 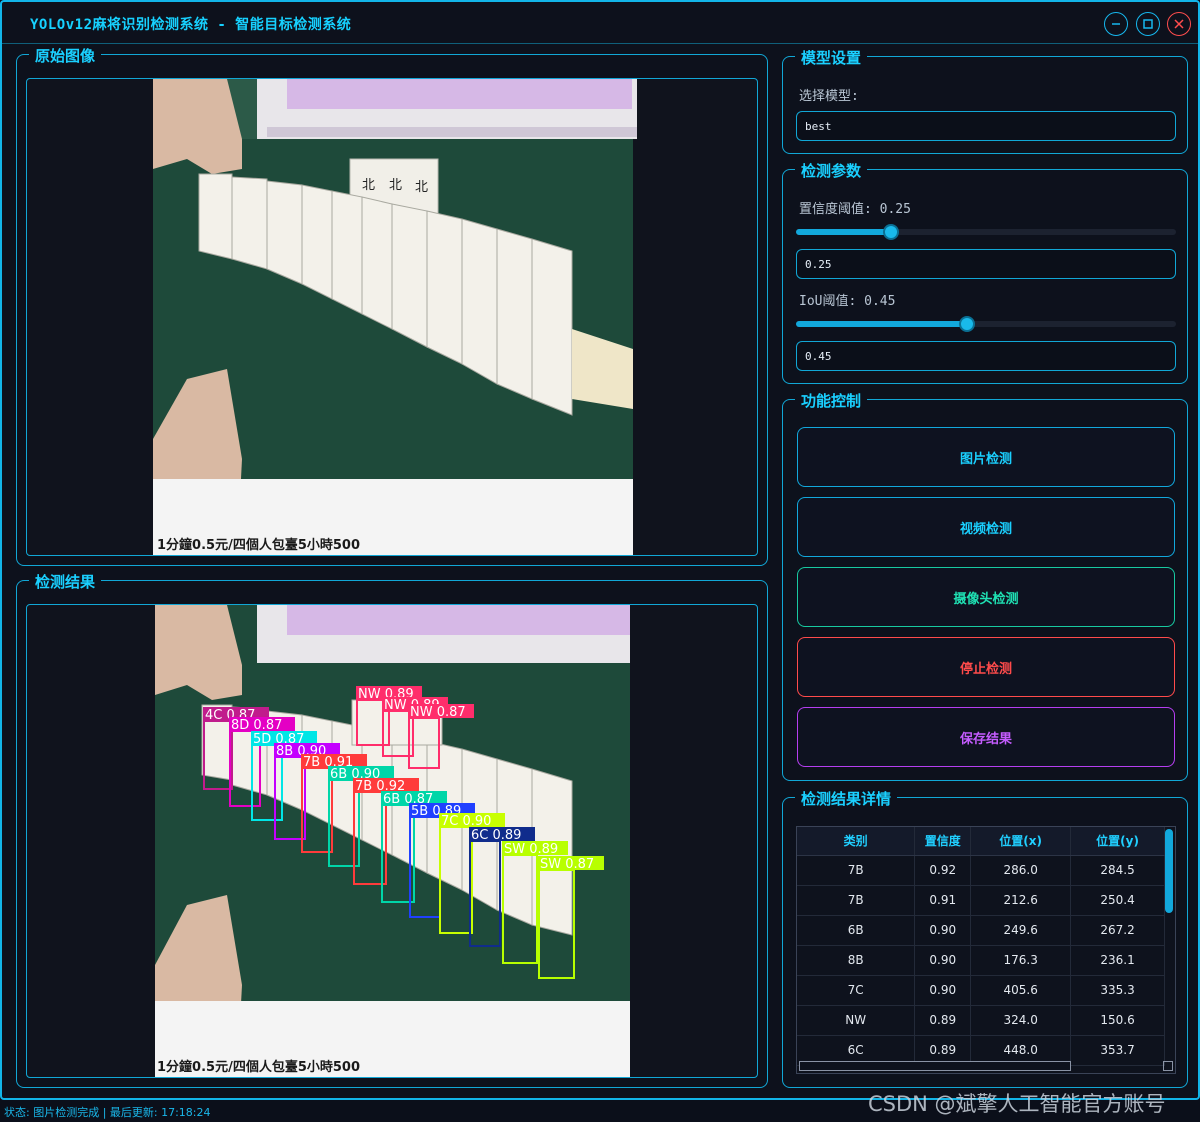 I want to click on table-cell: 8B, so click(x=856, y=960).